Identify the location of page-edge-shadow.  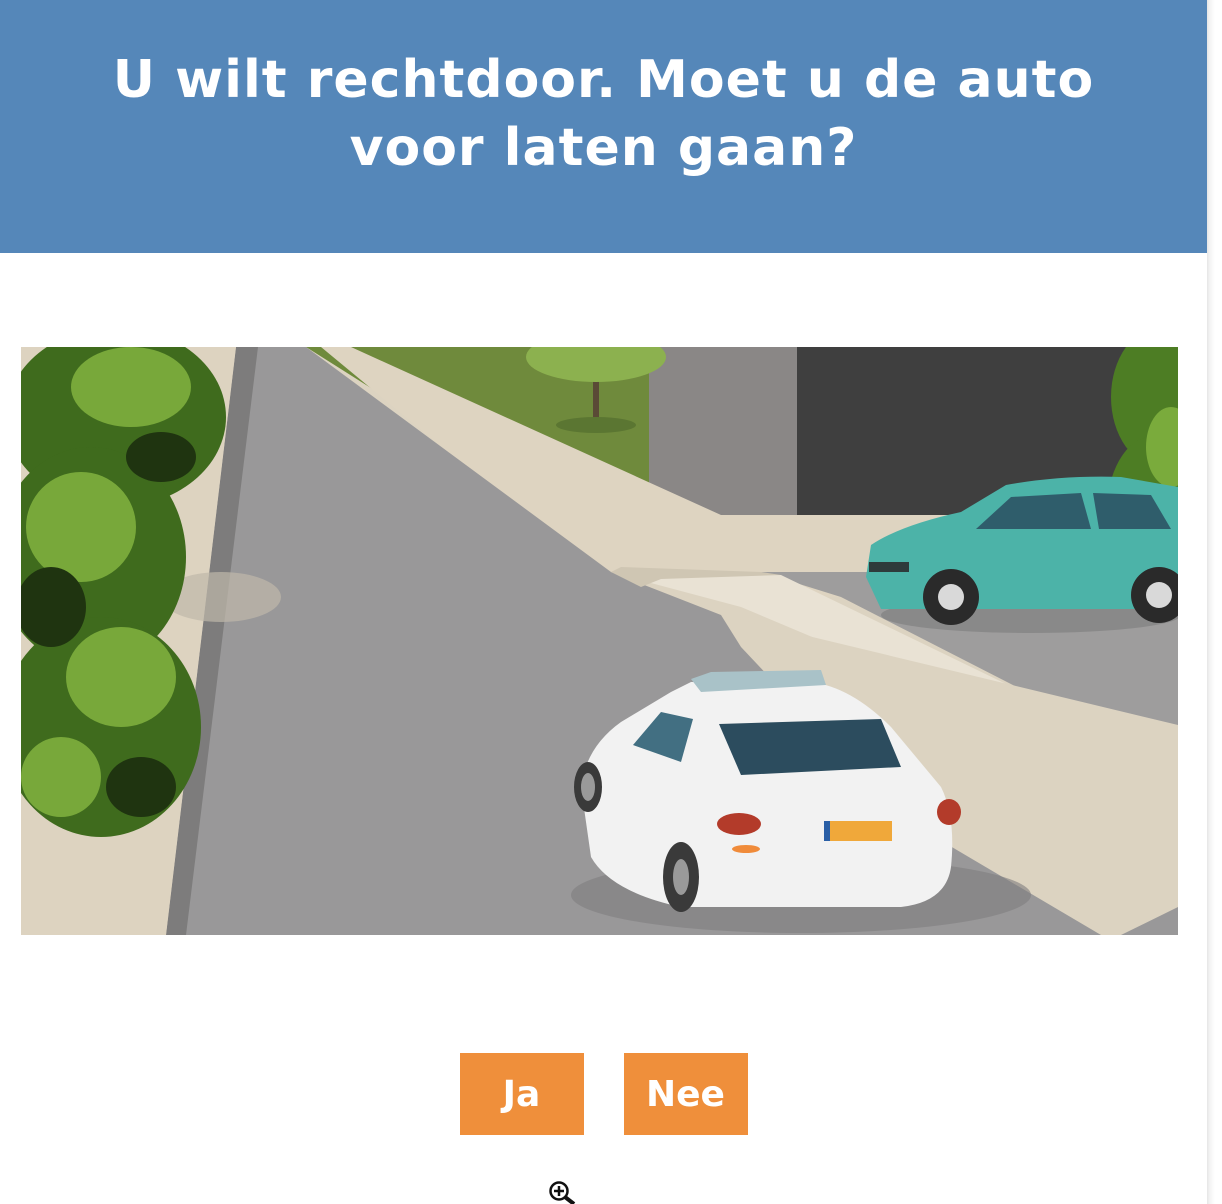
(1214, 602).